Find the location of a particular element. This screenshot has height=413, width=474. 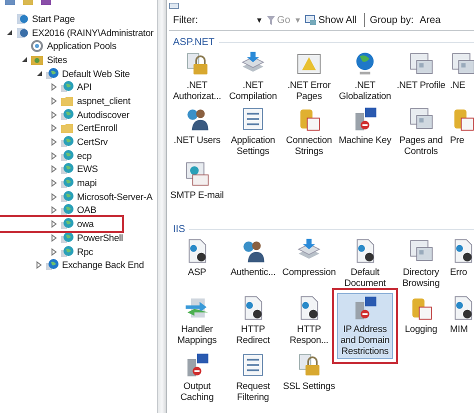

feature-tile: Pre is located at coordinates (461, 126).